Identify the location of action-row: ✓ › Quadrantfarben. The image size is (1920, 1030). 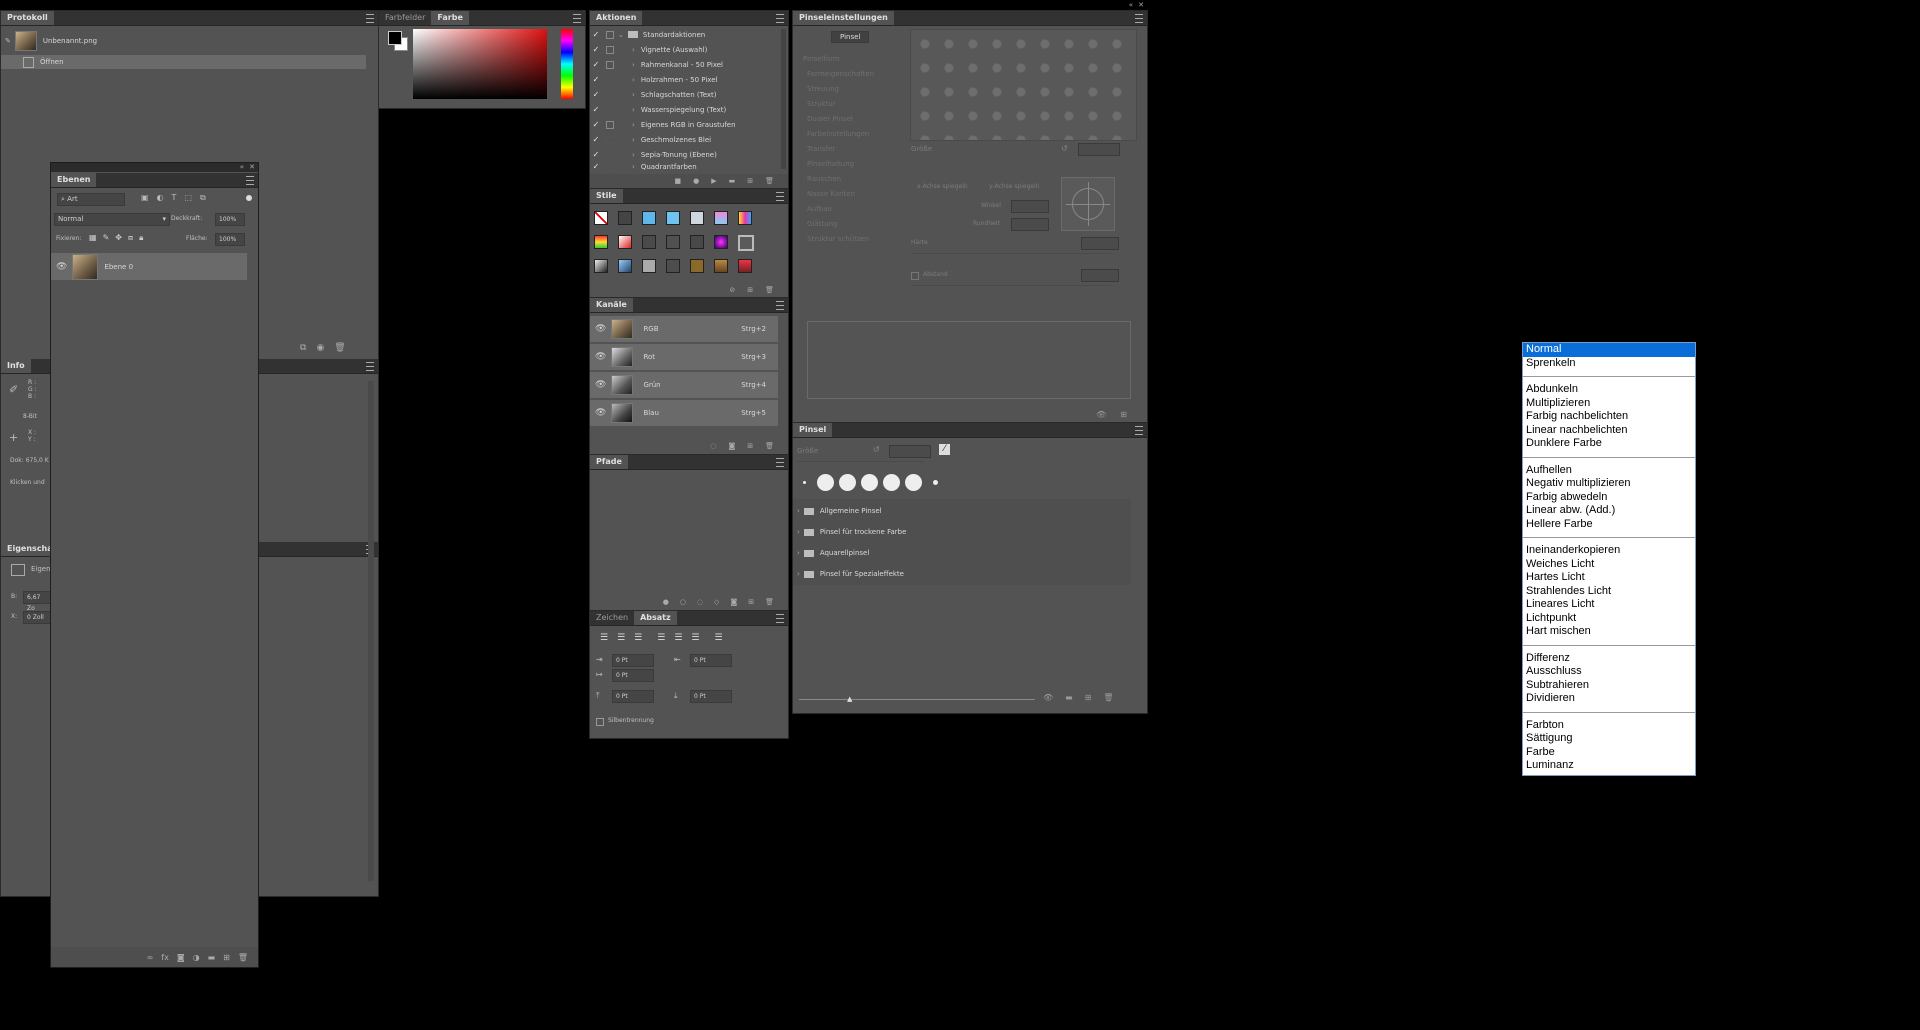
(689, 166).